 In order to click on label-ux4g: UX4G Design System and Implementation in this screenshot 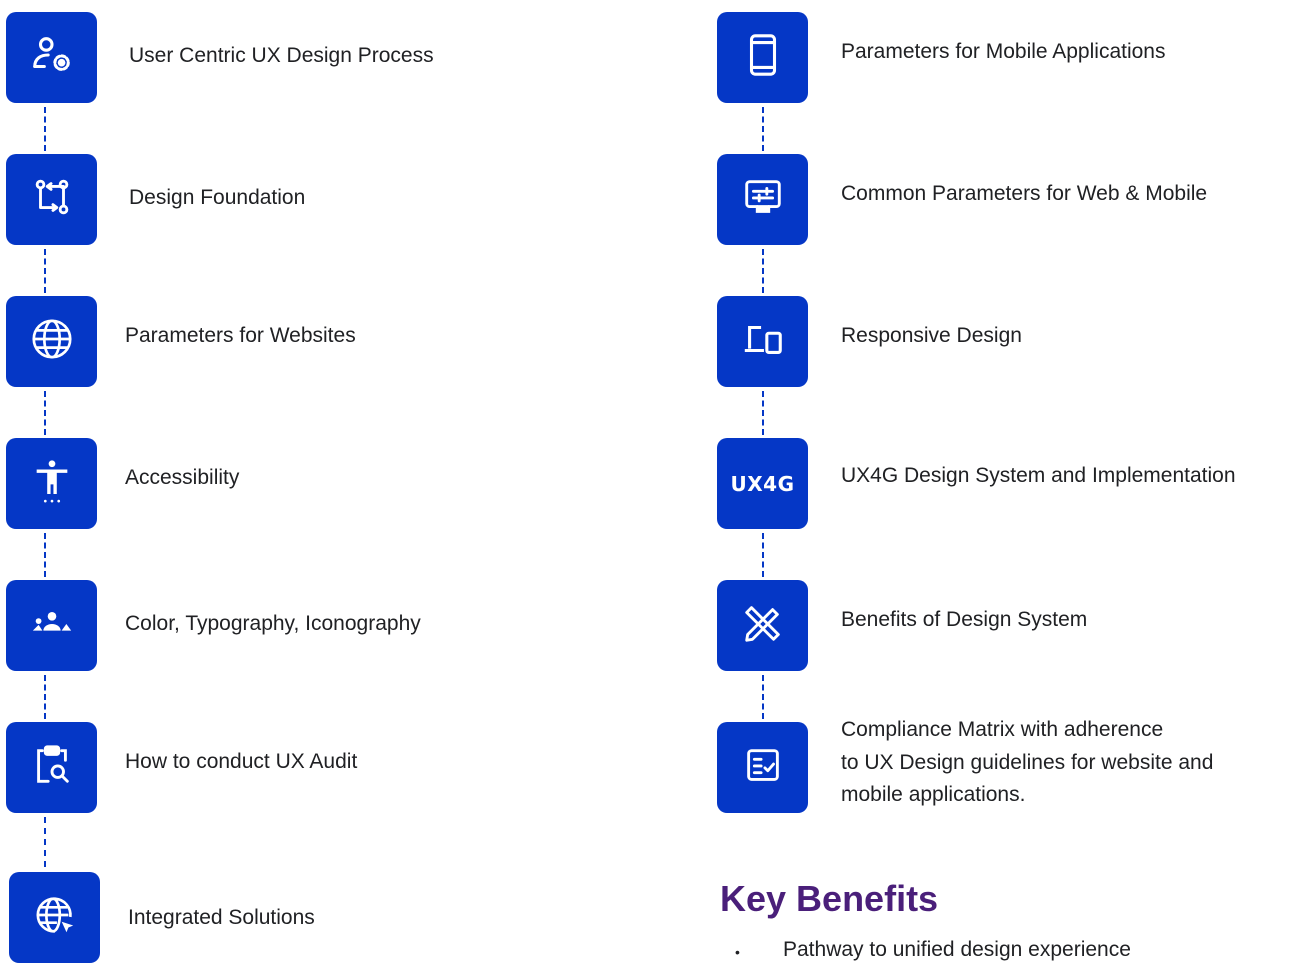, I will do `click(1038, 476)`.